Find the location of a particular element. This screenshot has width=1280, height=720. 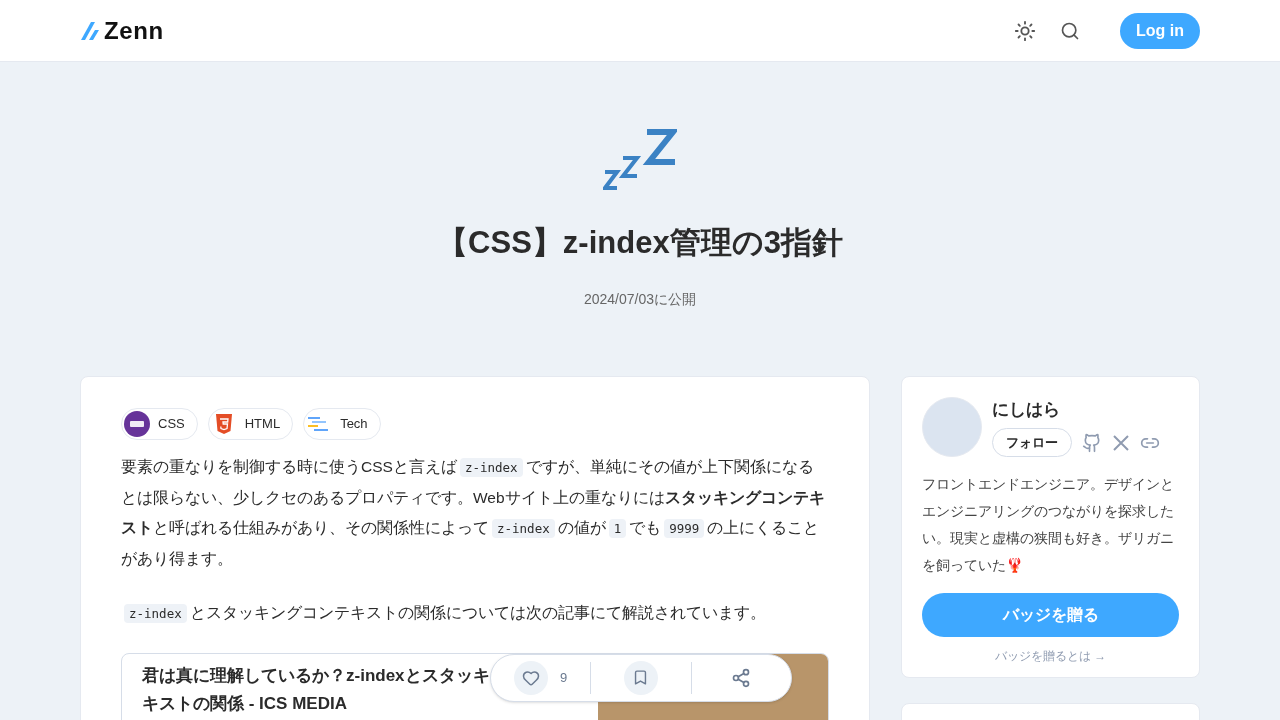

publish-date: 2024/07/03に公開 is located at coordinates (640, 299).